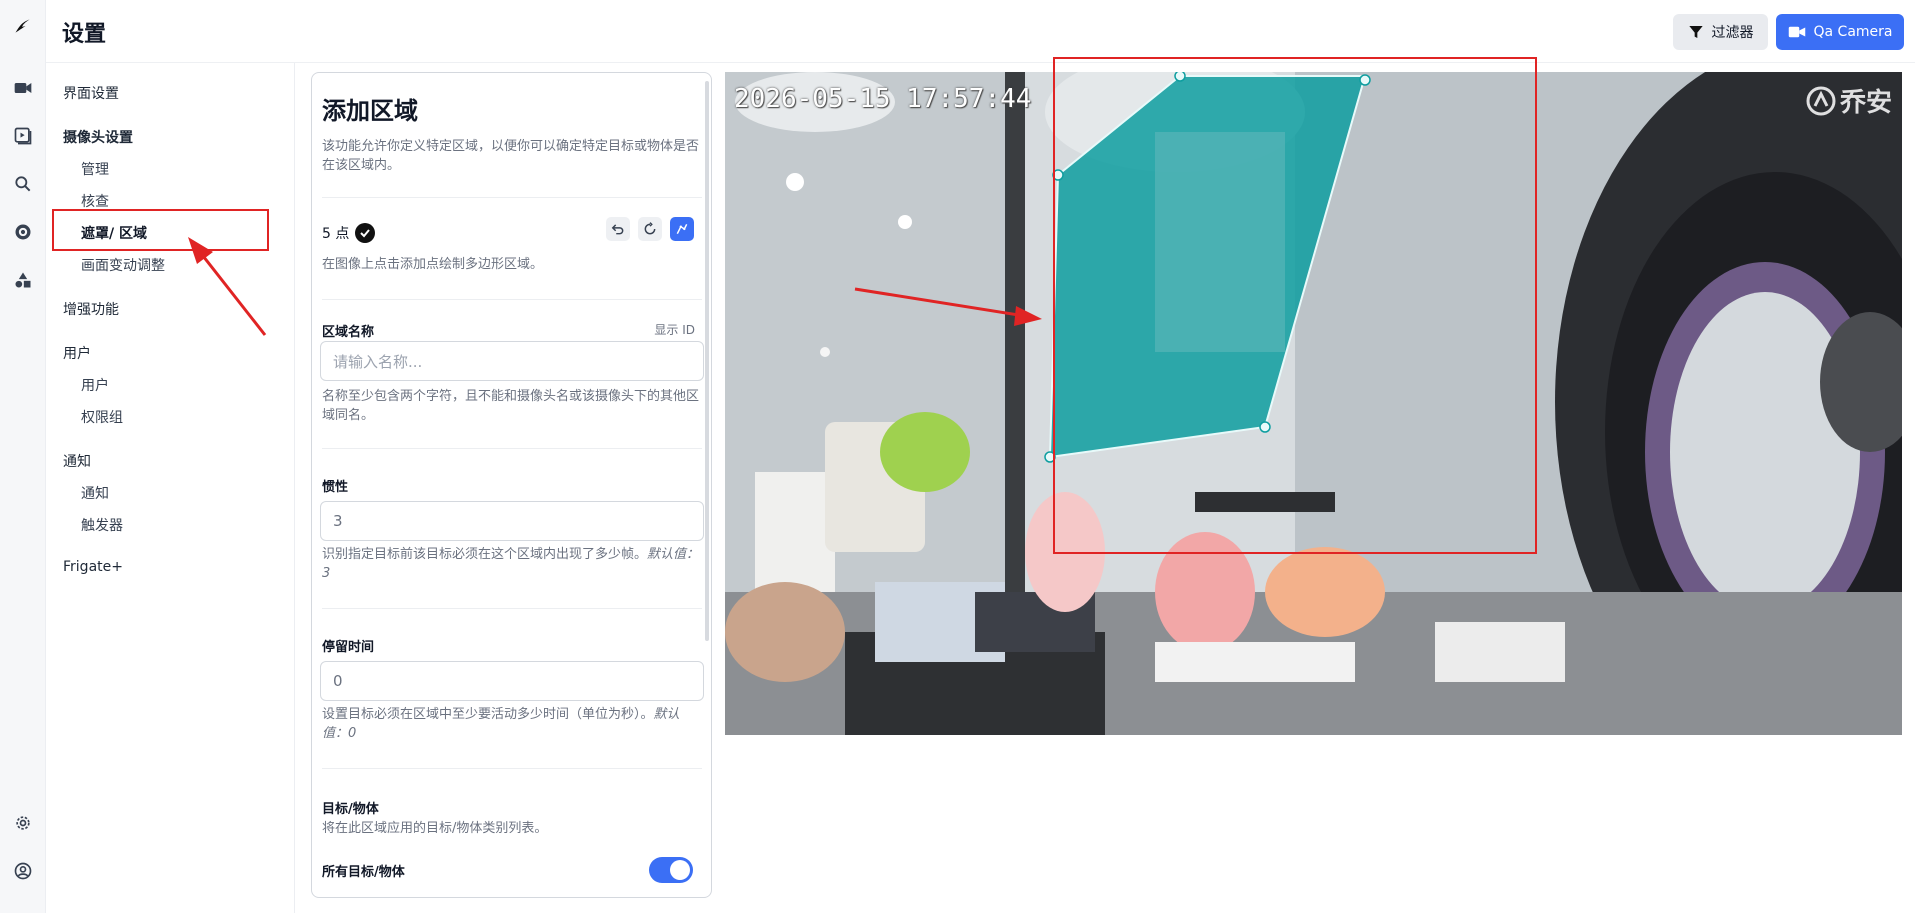 Image resolution: width=1915 pixels, height=913 pixels. I want to click on shapes-icon, so click(23, 280).